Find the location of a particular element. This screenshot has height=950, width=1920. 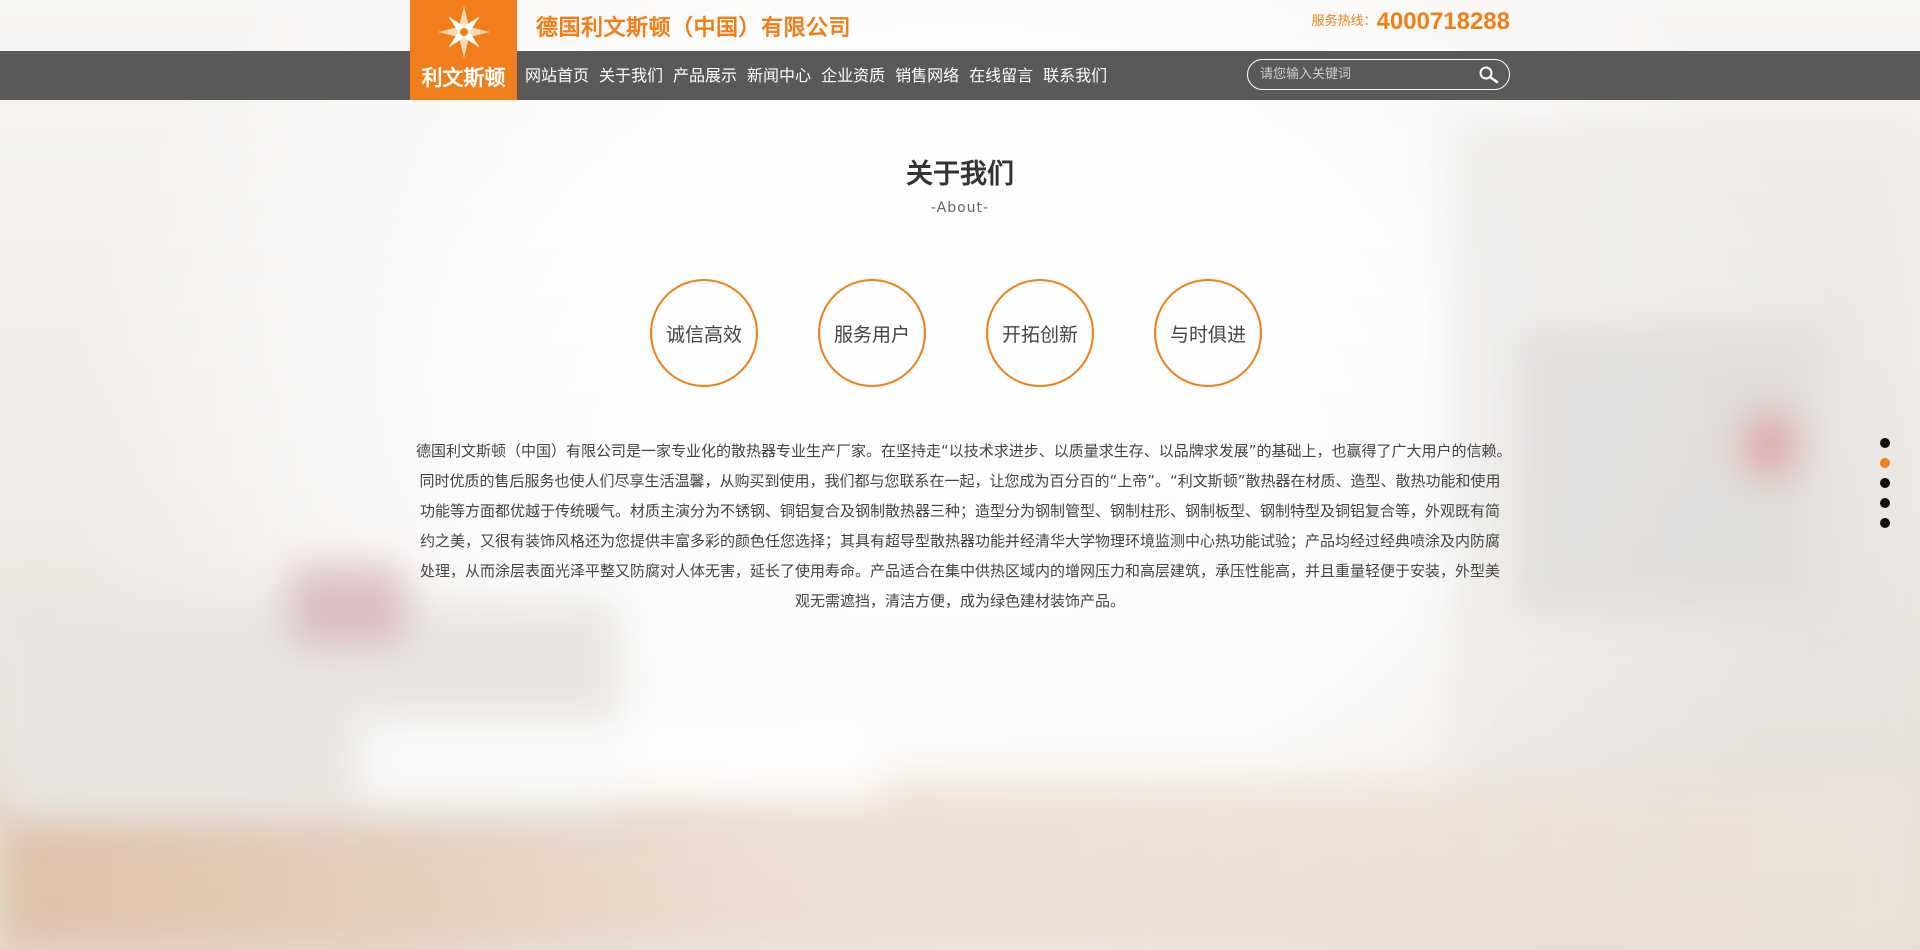

nav-item-news: 新闻中心 is located at coordinates (784, 75).